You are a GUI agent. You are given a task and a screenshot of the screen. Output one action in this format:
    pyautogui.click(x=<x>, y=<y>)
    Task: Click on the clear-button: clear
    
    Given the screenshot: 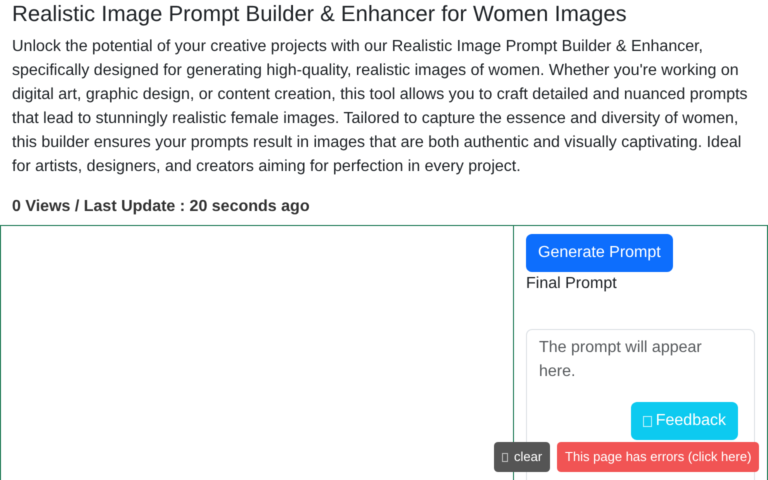 What is the action you would take?
    pyautogui.click(x=522, y=457)
    